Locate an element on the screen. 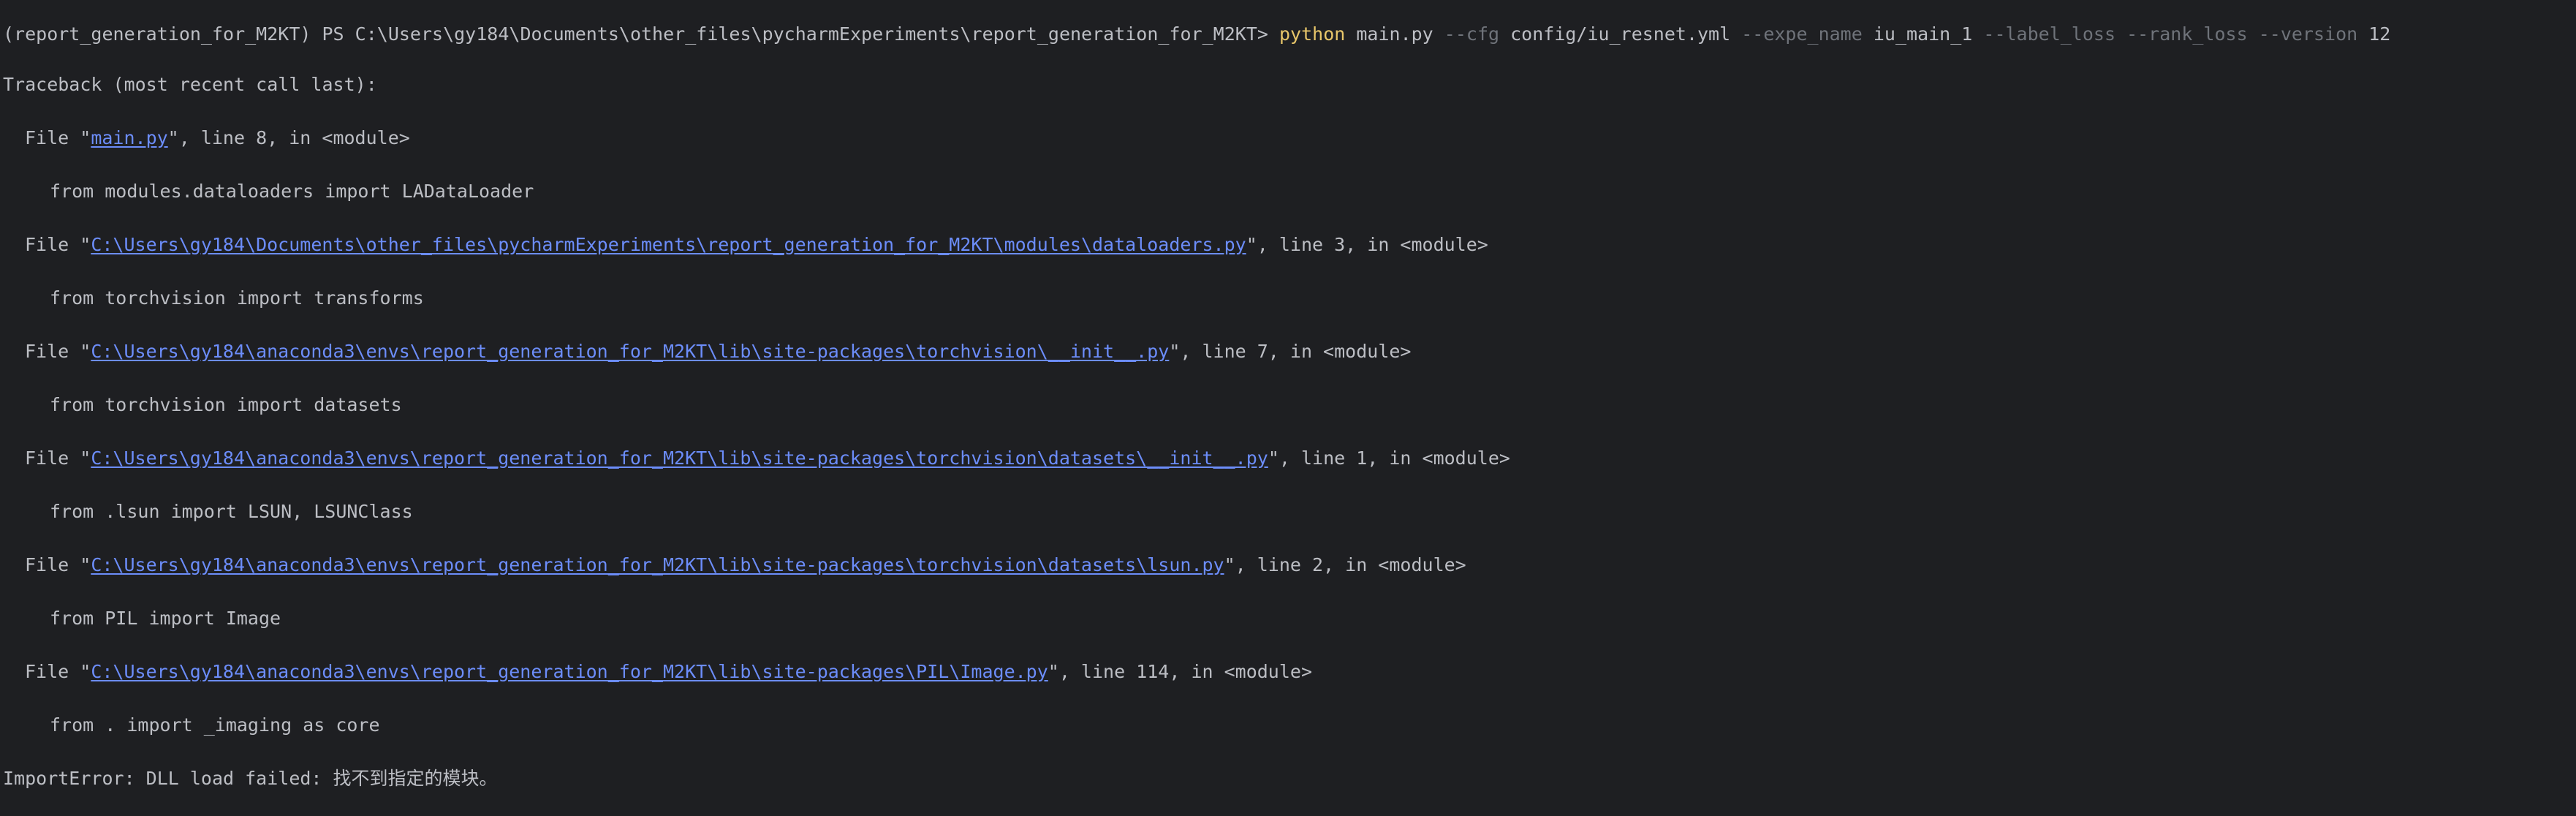  error-message: ImportError: DLL load failed: 找不到指定的模块。 is located at coordinates (250, 778).